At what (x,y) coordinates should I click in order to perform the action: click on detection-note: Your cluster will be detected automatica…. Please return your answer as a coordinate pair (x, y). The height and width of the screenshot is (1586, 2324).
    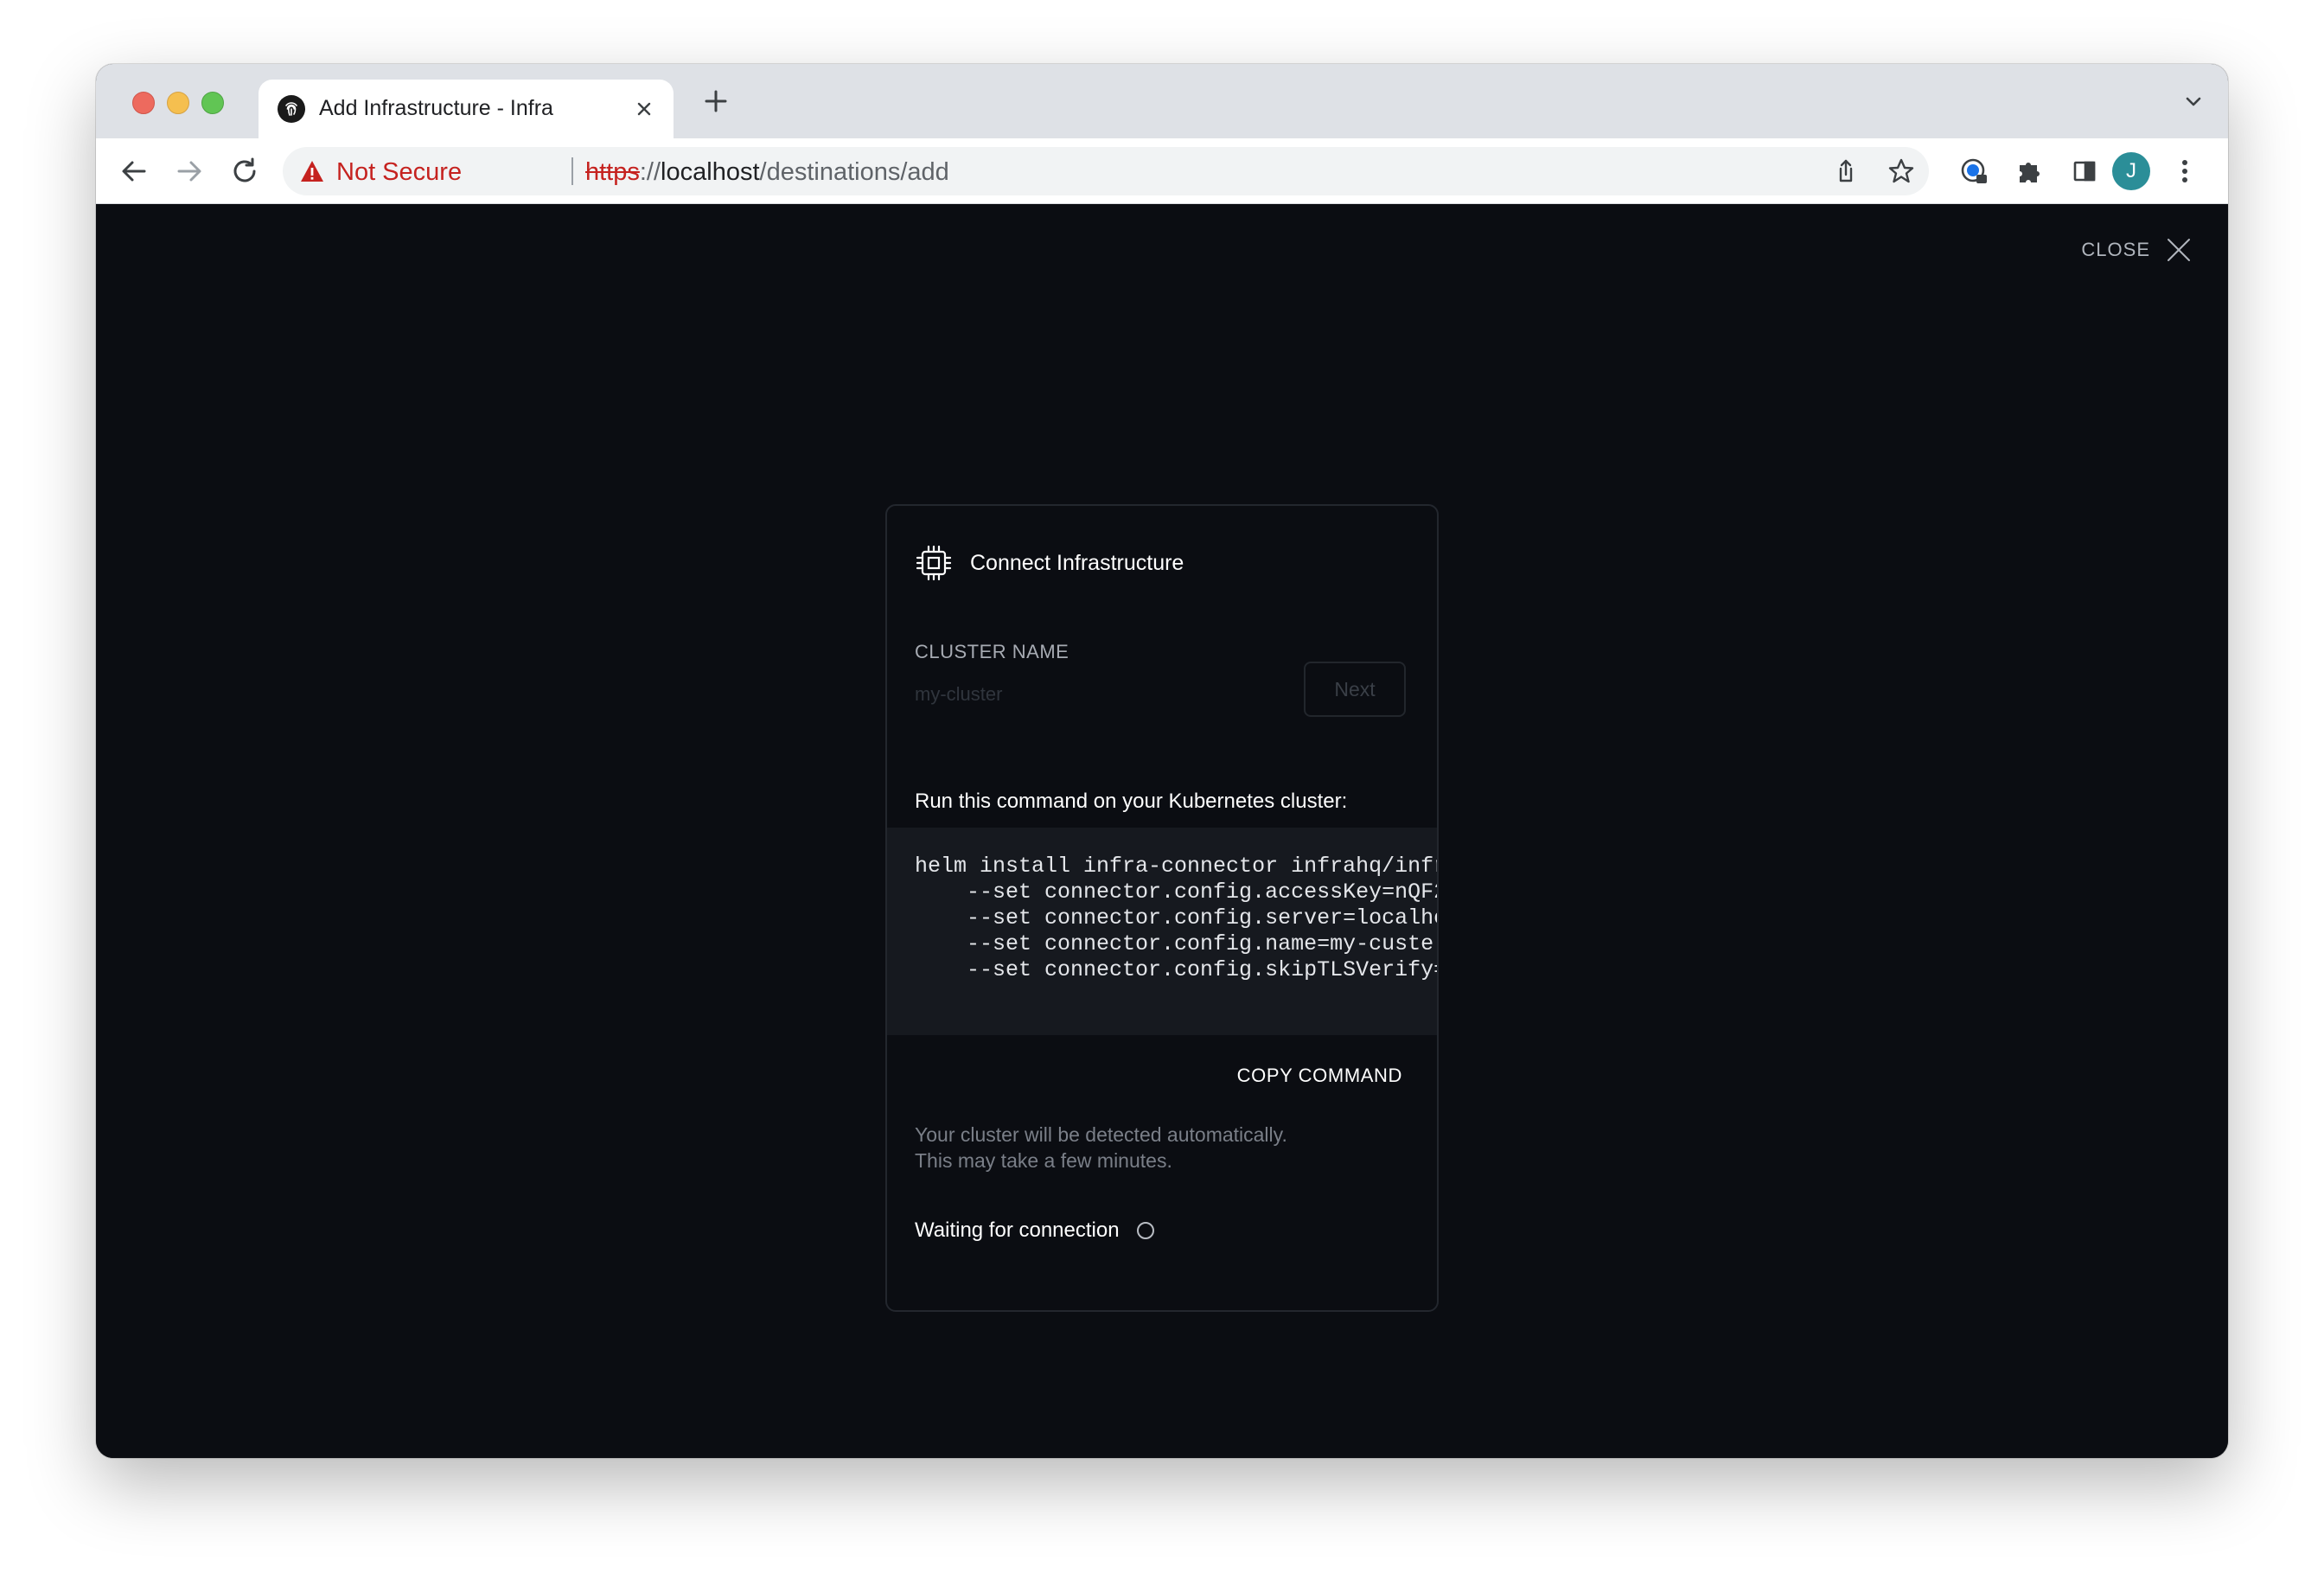
    Looking at the image, I should click on (1101, 1148).